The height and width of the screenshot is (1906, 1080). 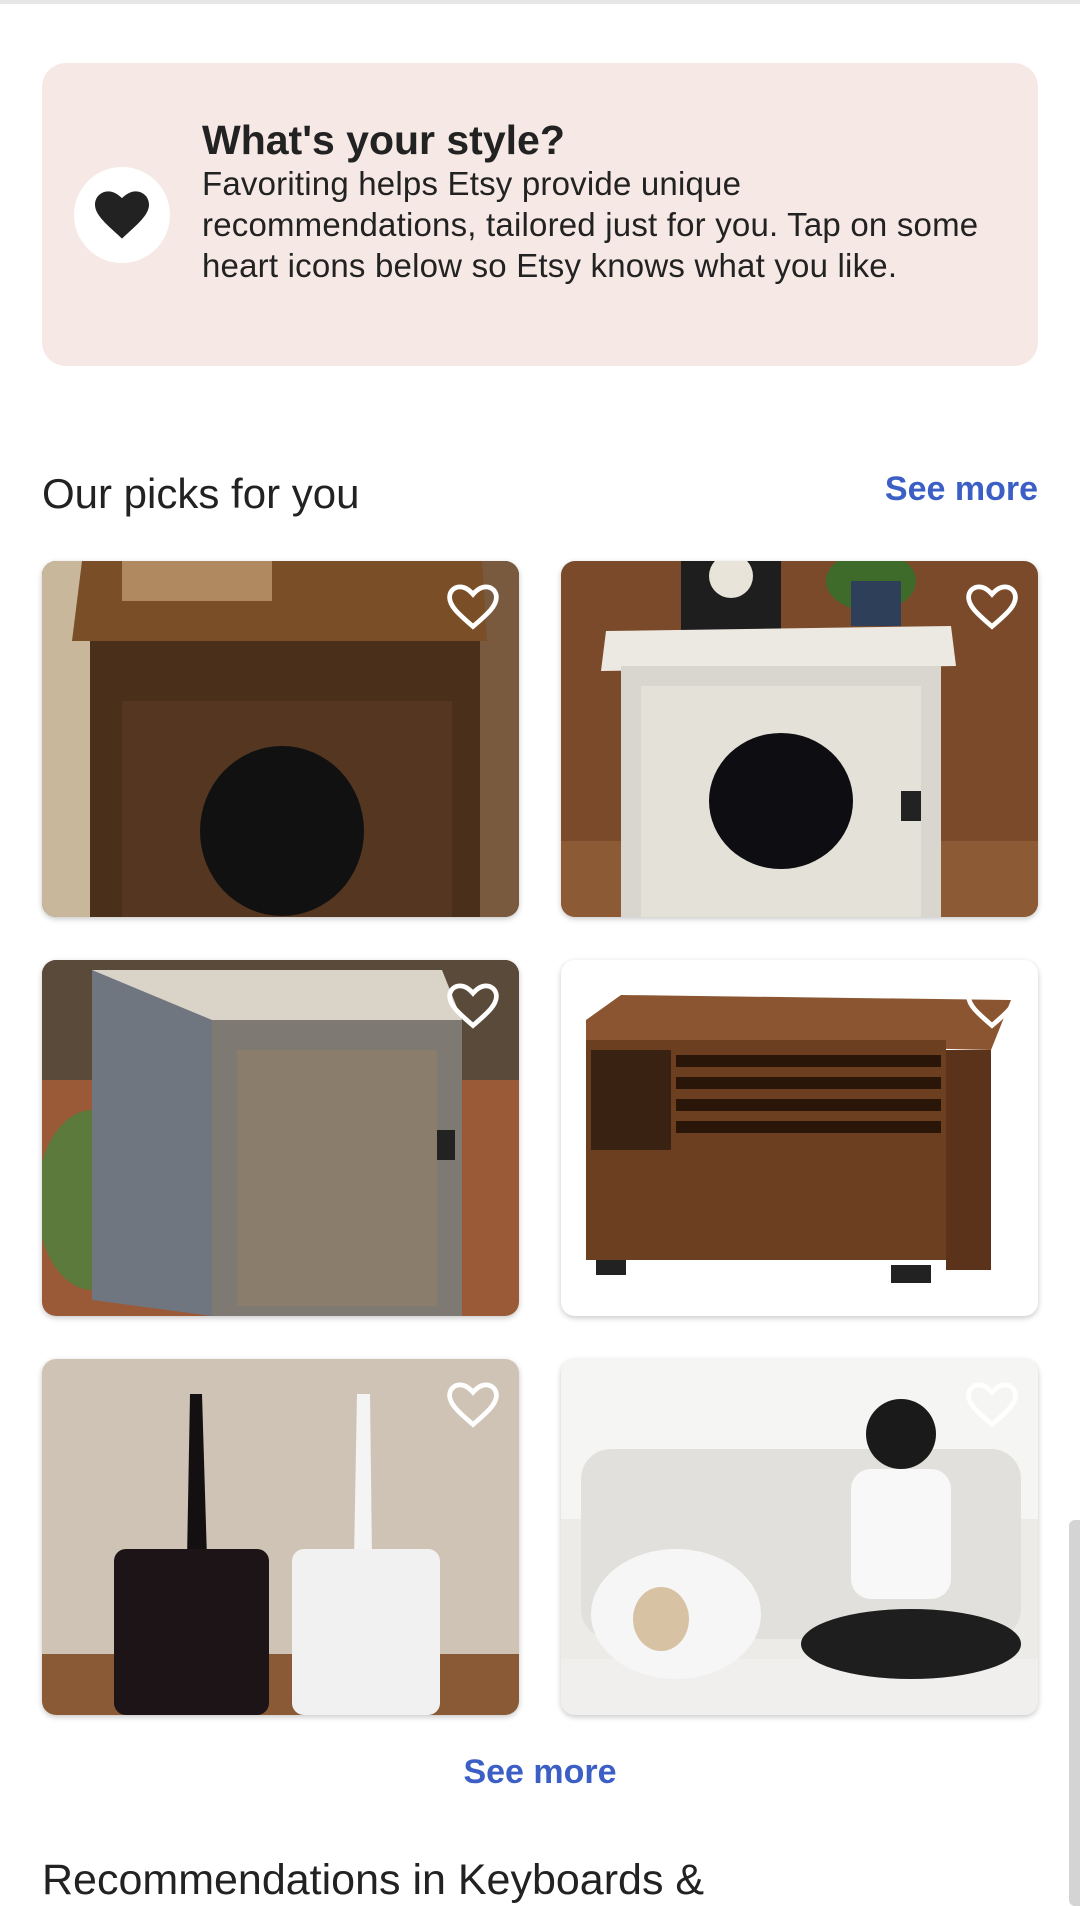 What do you see at coordinates (280, 1537) in the screenshot?
I see `product-card-scoop-holders` at bounding box center [280, 1537].